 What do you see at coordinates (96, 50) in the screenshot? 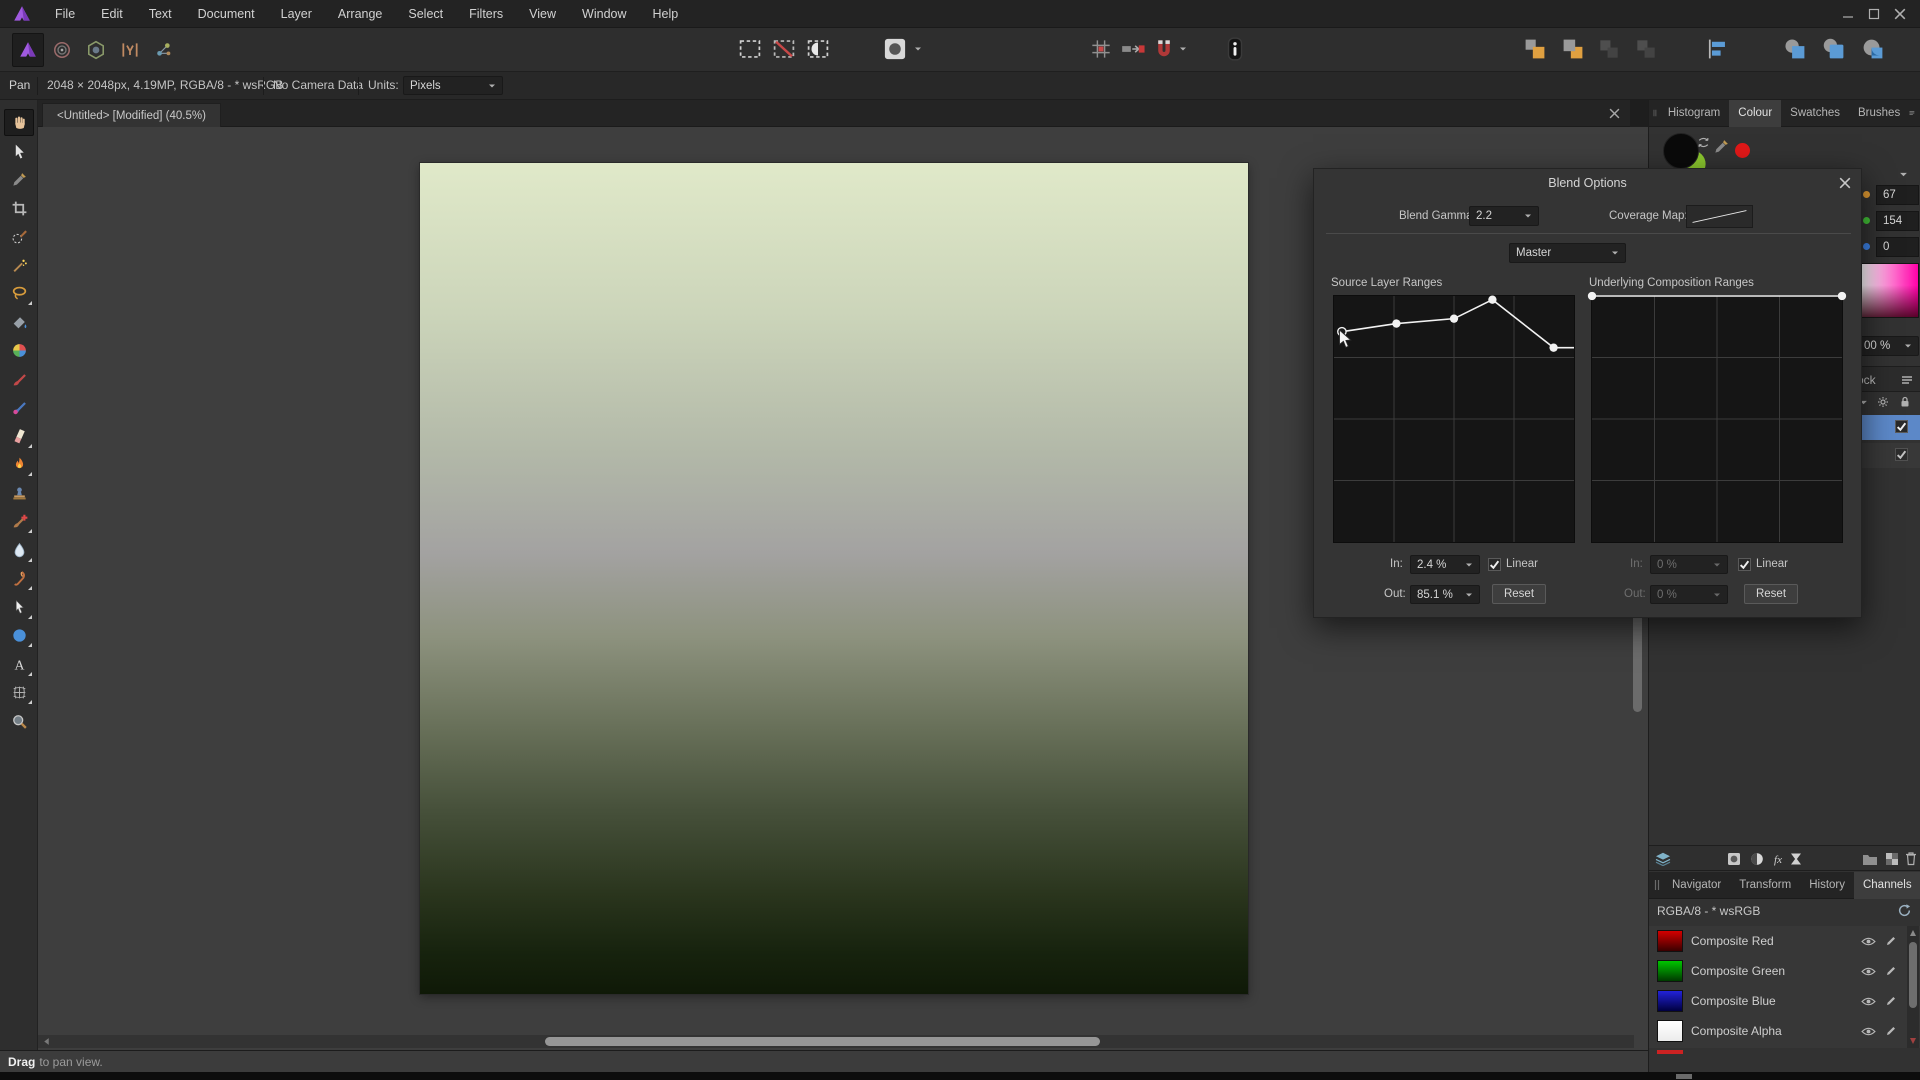
I see `develop-persona-button` at bounding box center [96, 50].